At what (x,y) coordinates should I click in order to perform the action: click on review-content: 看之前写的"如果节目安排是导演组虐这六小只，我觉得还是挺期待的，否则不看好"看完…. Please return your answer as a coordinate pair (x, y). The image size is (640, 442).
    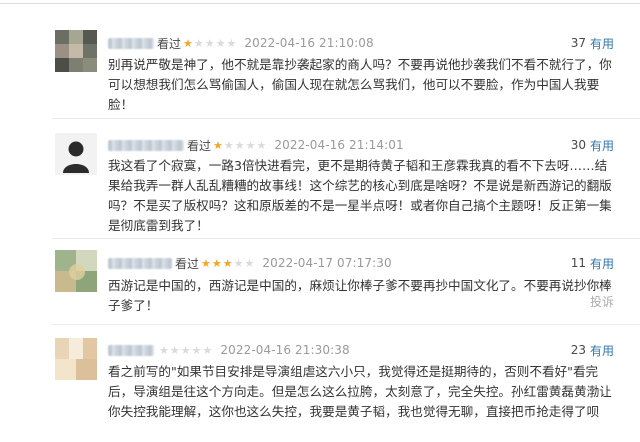
    Looking at the image, I should click on (360, 391).